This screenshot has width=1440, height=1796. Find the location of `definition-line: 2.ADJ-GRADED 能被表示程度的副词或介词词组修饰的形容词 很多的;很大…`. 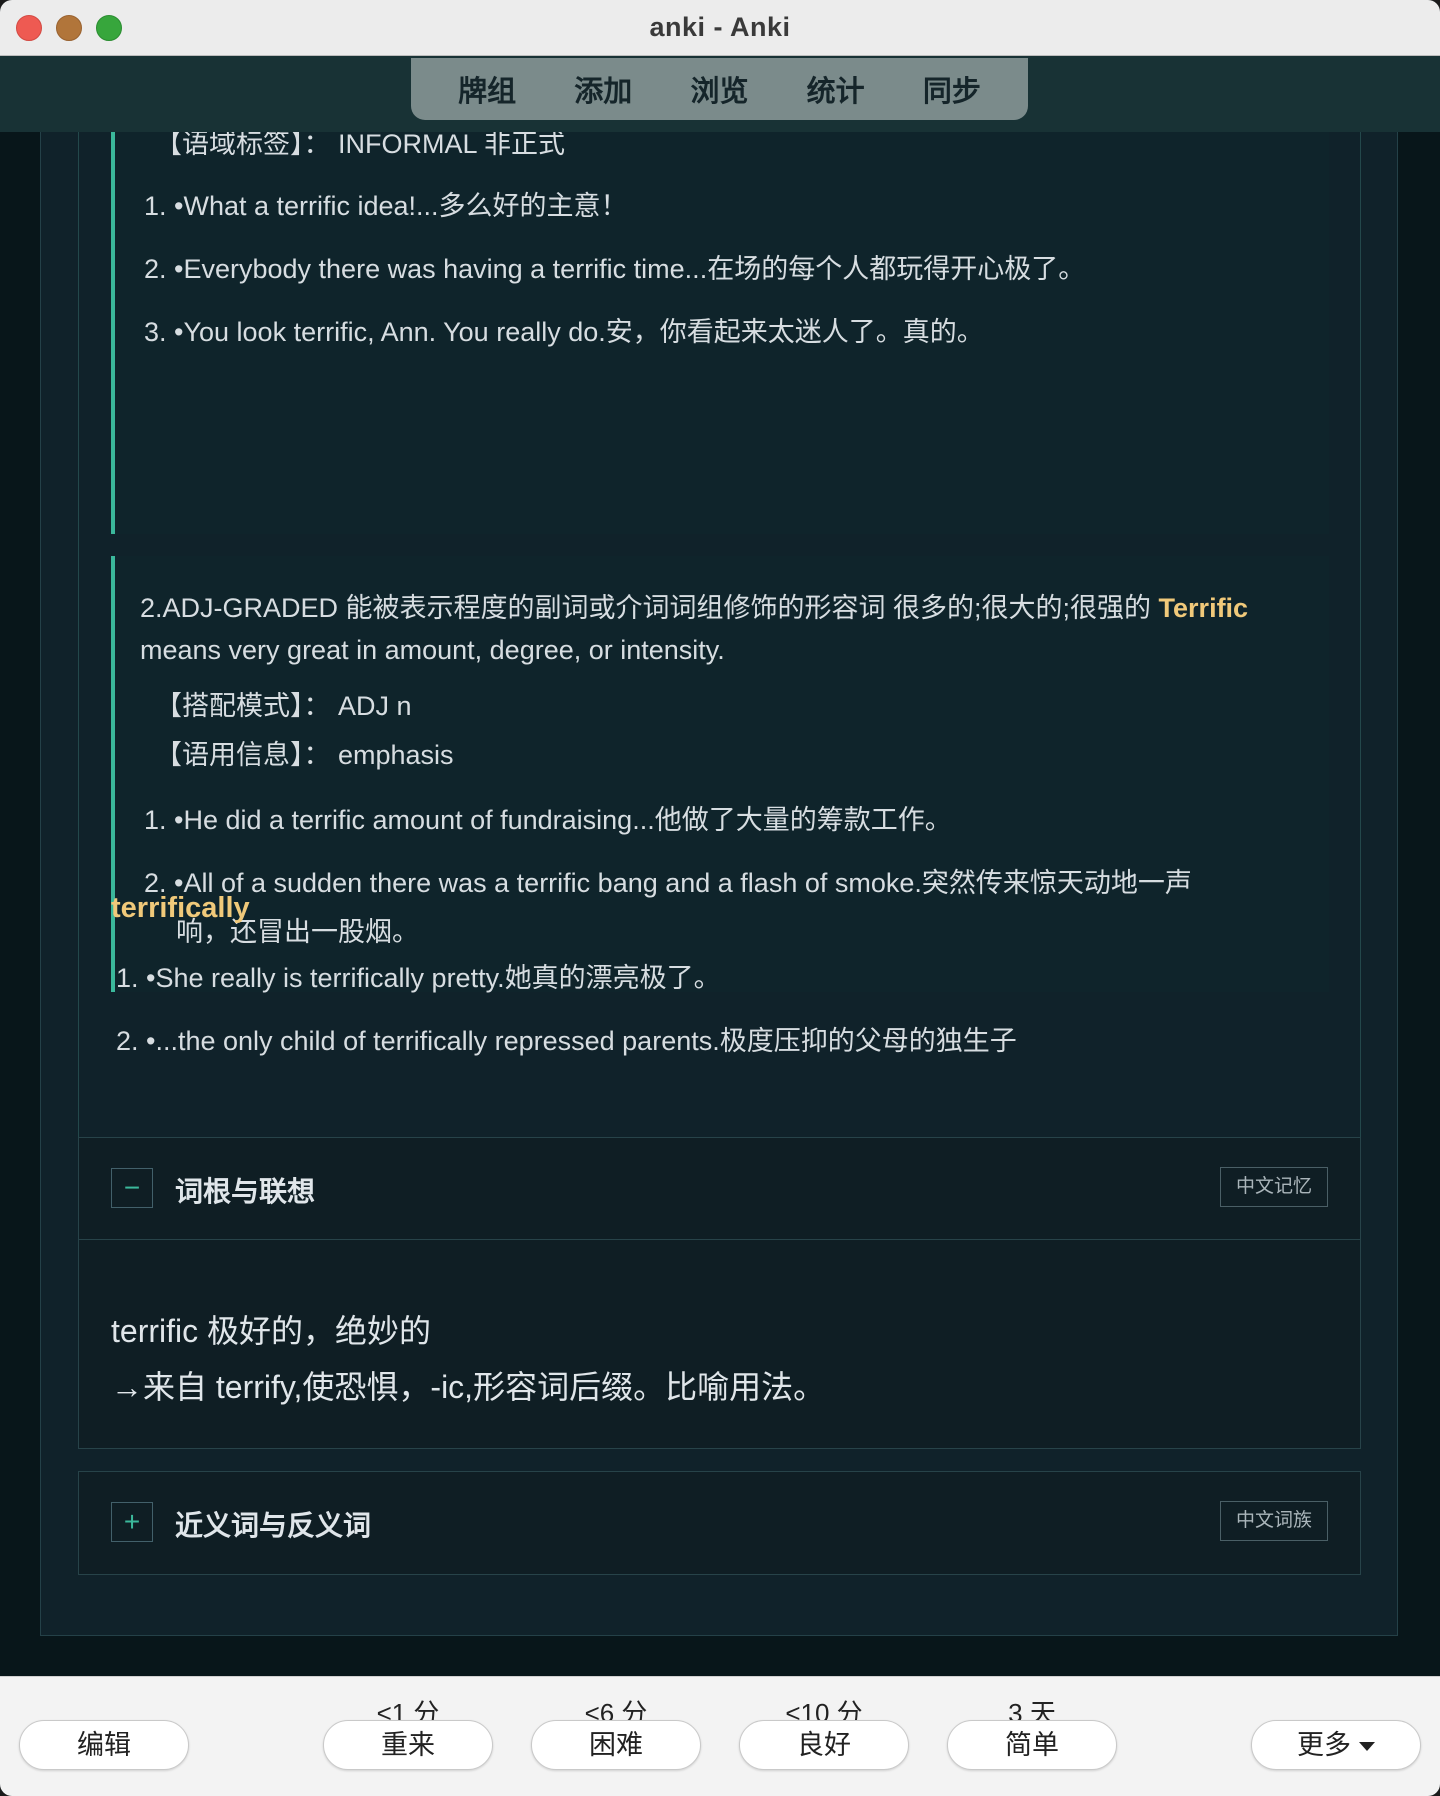

definition-line: 2.ADJ-GRADED 能被表示程度的副词或介词词组修饰的形容词 很多的;很大… is located at coordinates (694, 605).